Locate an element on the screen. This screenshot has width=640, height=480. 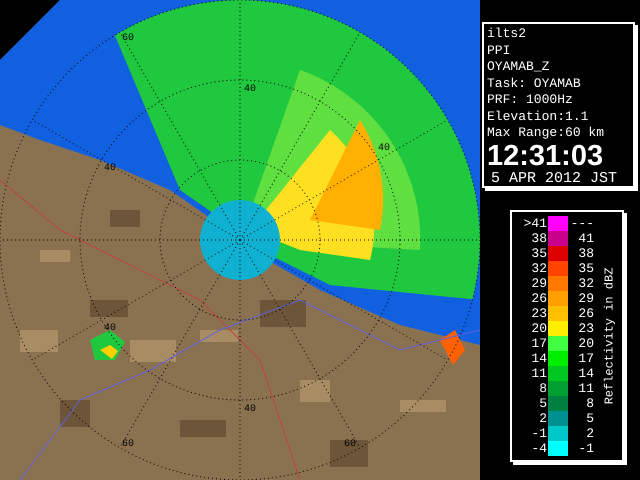
scale-label: 41 is located at coordinates (586, 238).